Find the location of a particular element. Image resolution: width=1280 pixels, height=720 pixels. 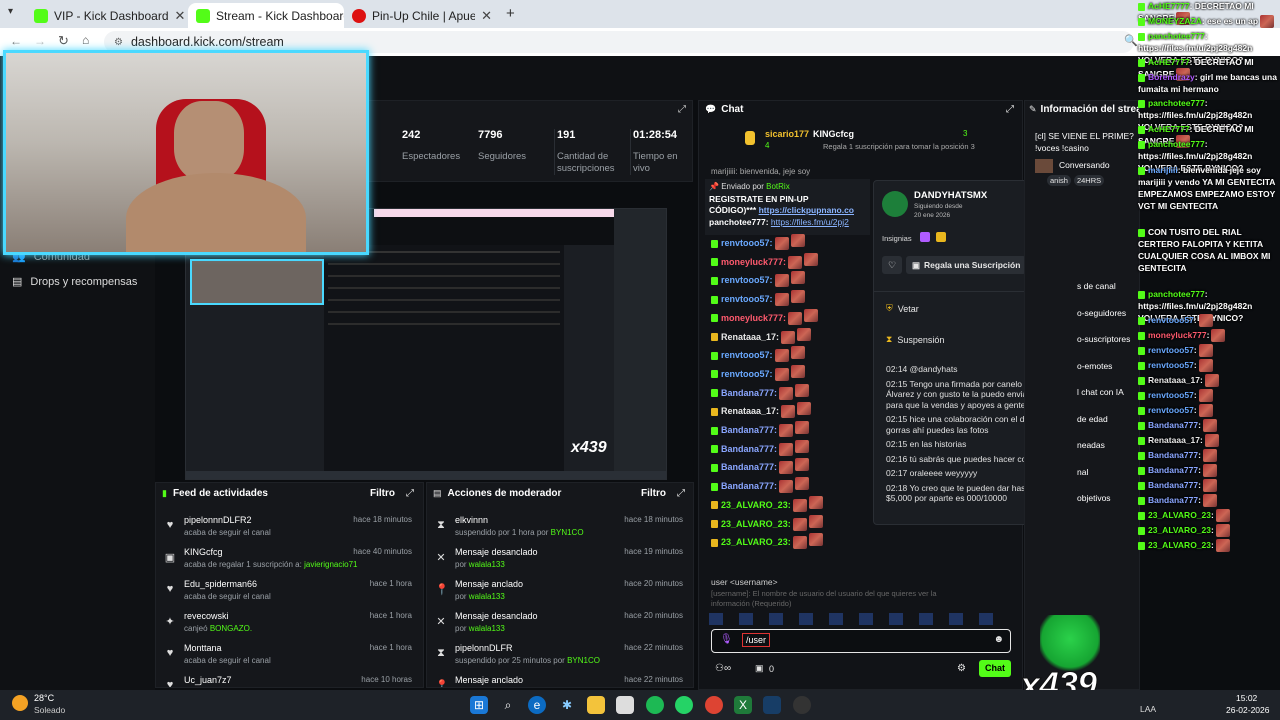

xbox-icon: X is located at coordinates (743, 705).